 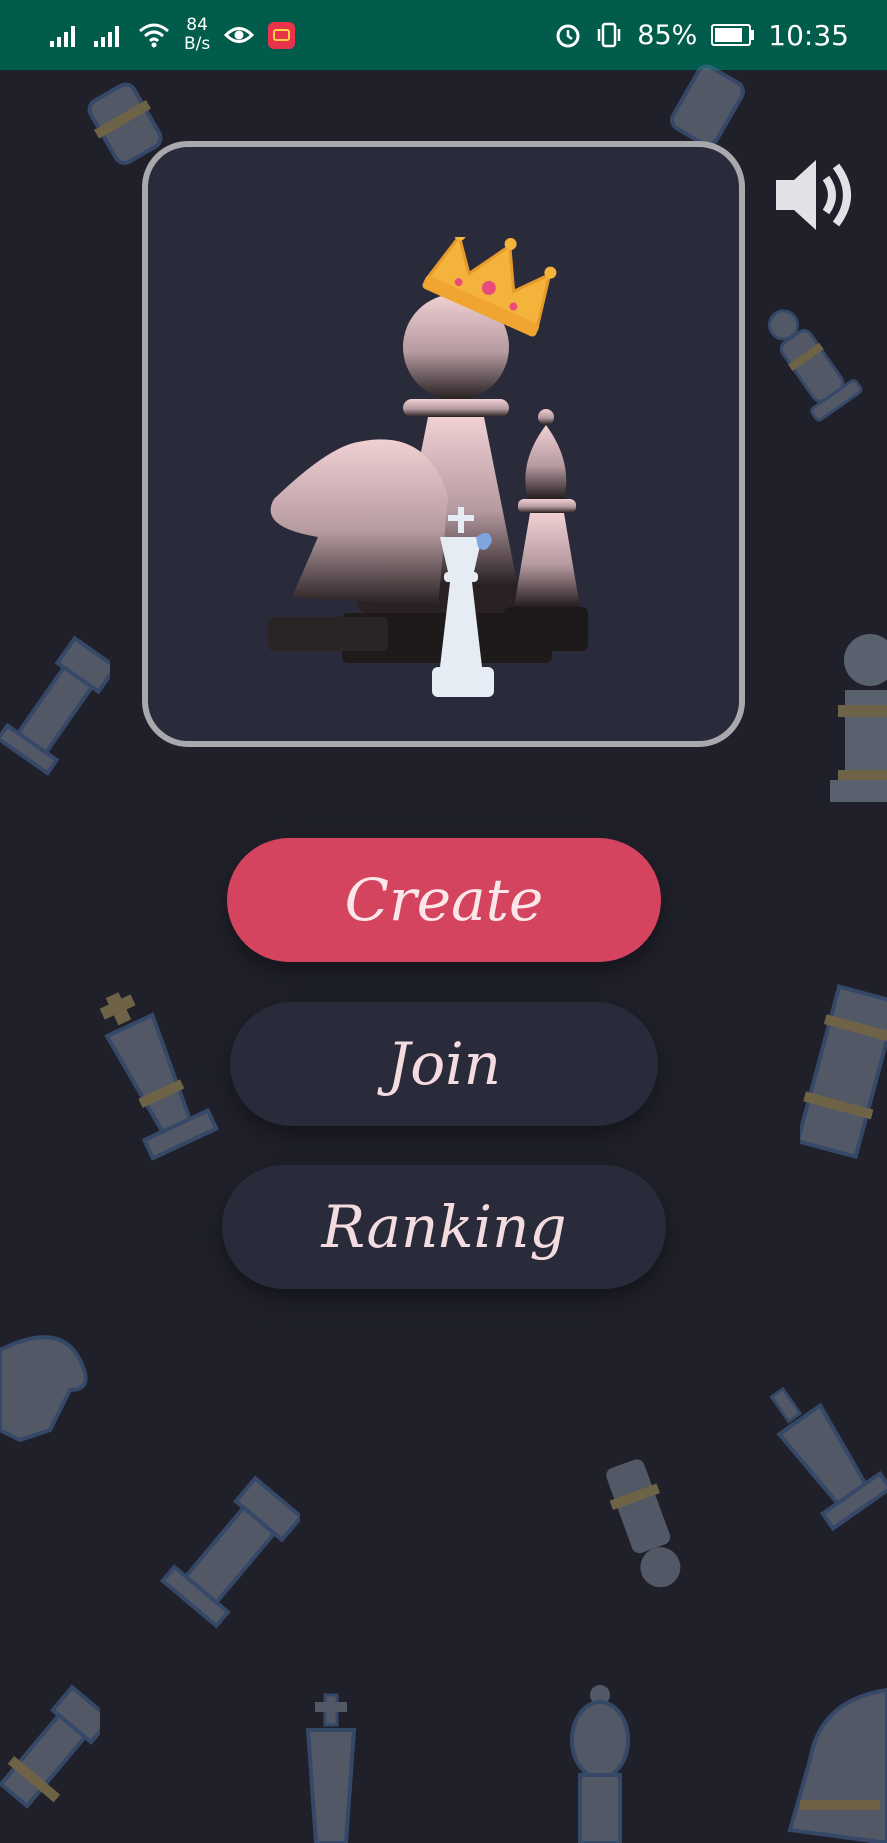 I want to click on network-speed-unit: B/s, so click(x=197, y=44).